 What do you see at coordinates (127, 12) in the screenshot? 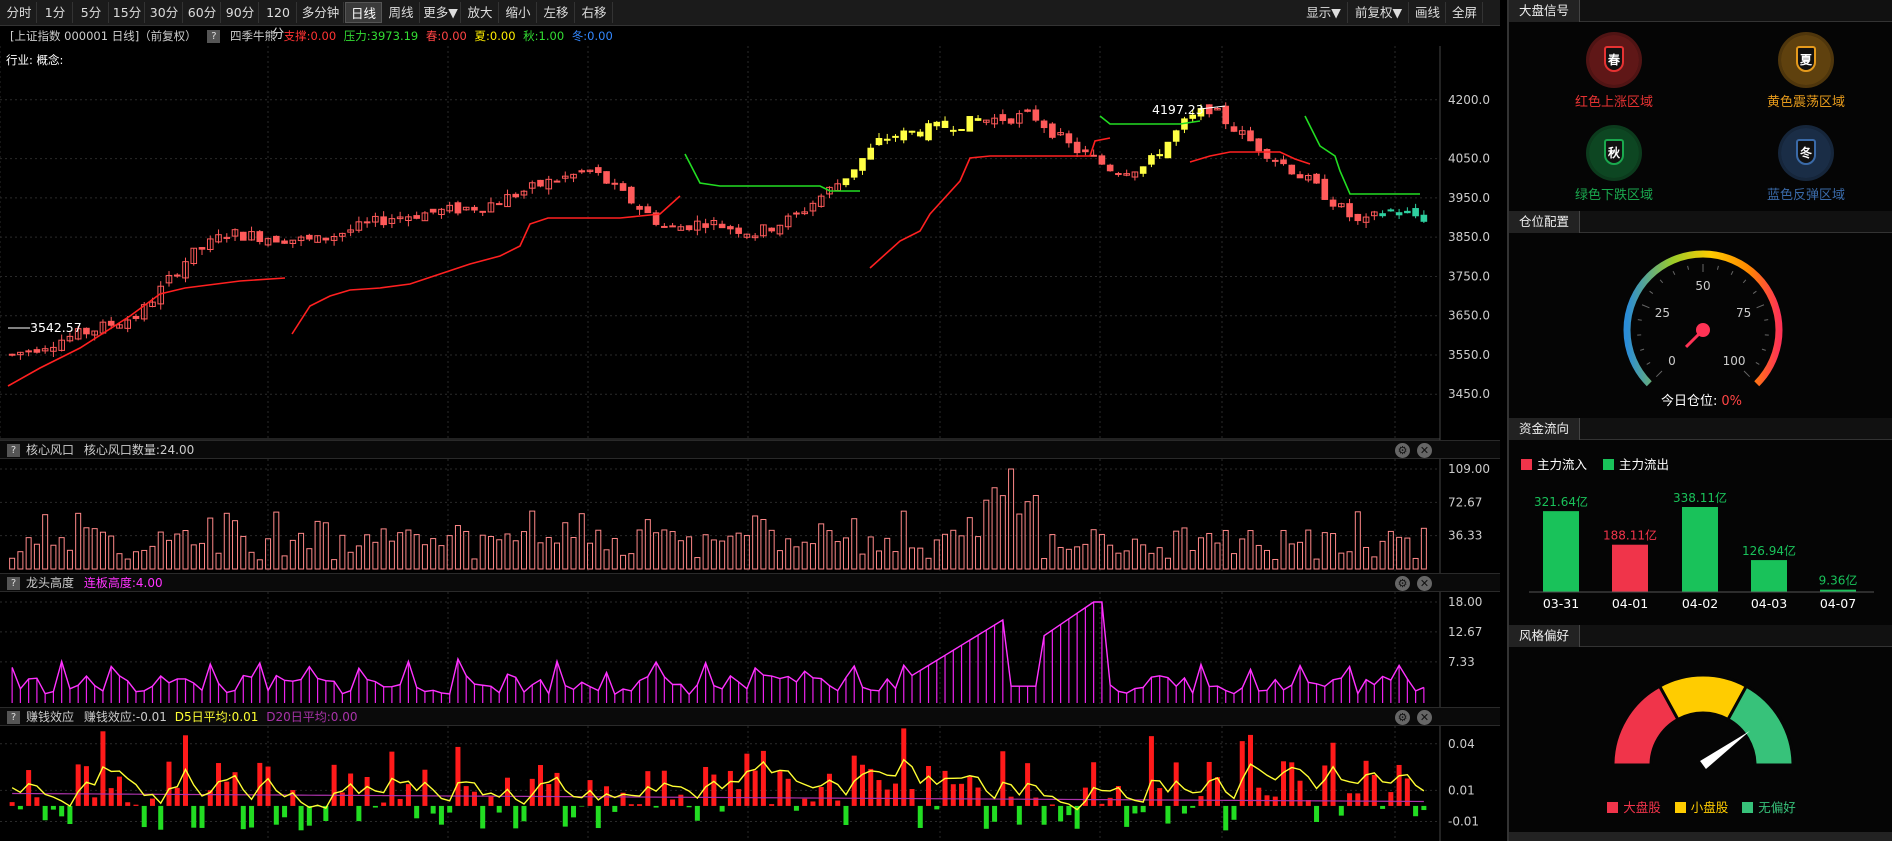
I see `period-button-3: 15分` at bounding box center [127, 12].